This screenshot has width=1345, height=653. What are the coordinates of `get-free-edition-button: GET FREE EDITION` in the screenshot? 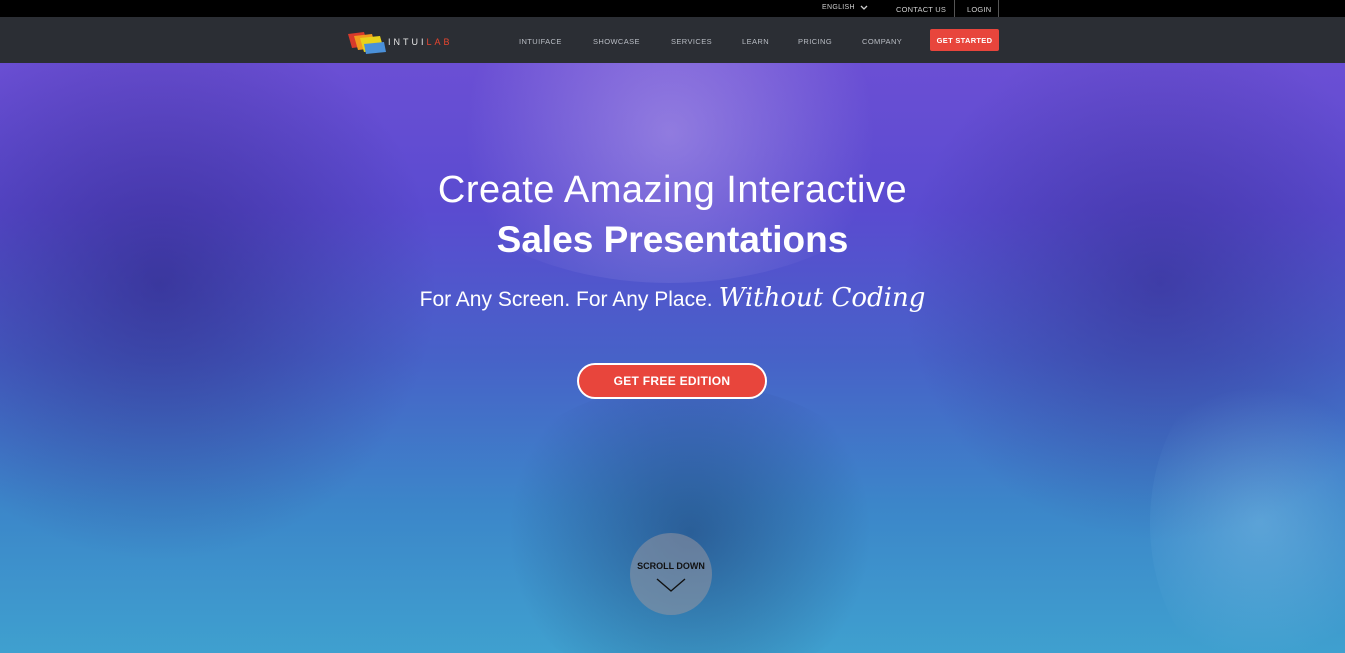 It's located at (672, 381).